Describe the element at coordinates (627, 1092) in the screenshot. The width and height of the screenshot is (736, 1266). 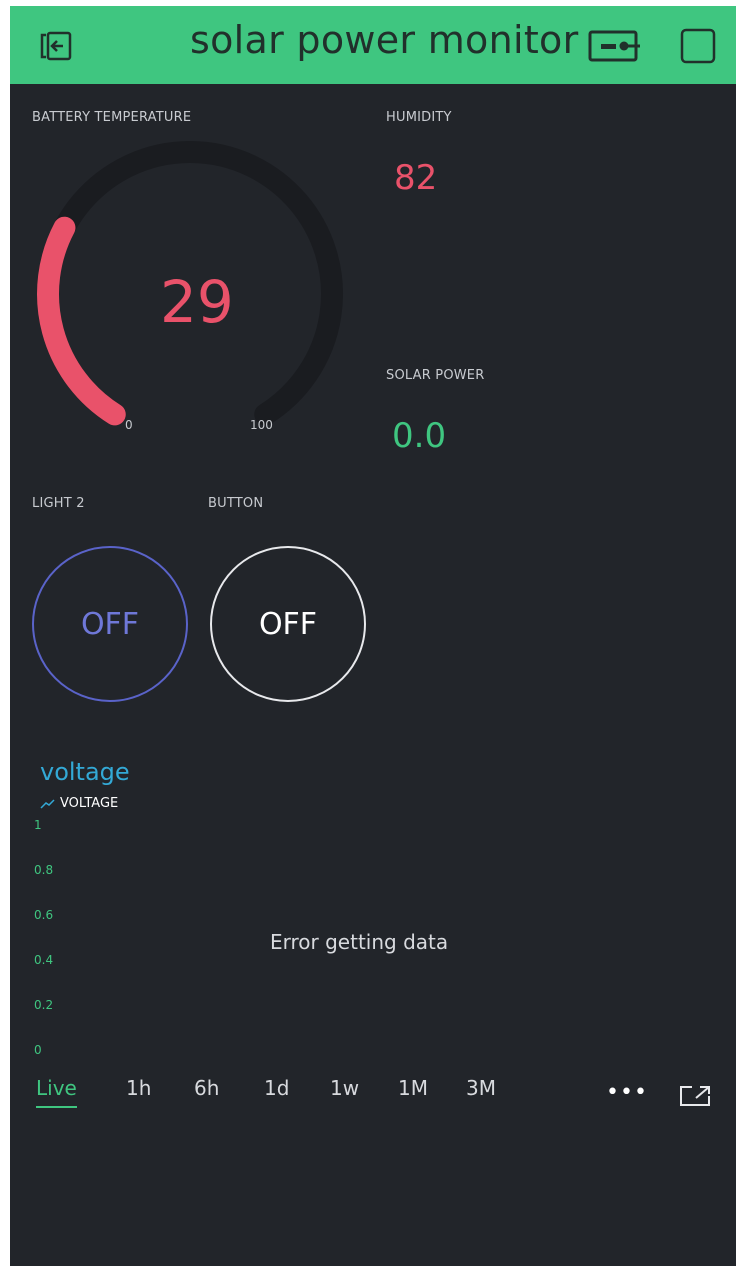
I see `chart-more-button: •••` at that location.